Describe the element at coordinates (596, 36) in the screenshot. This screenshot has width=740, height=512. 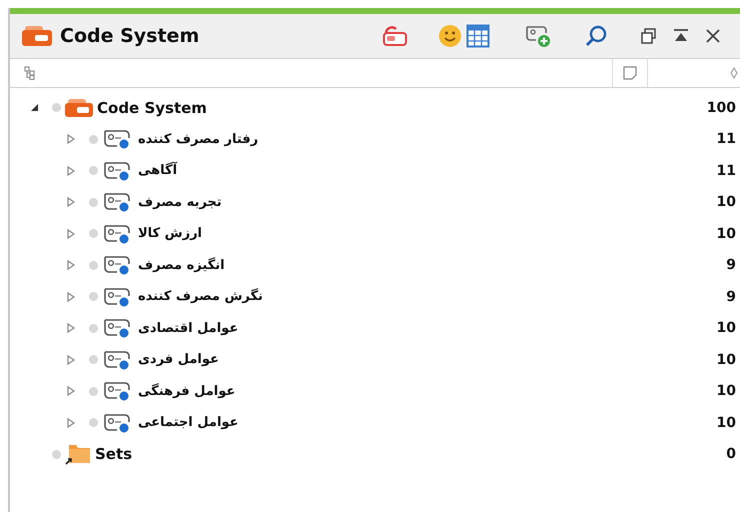
I see `search-icon` at that location.